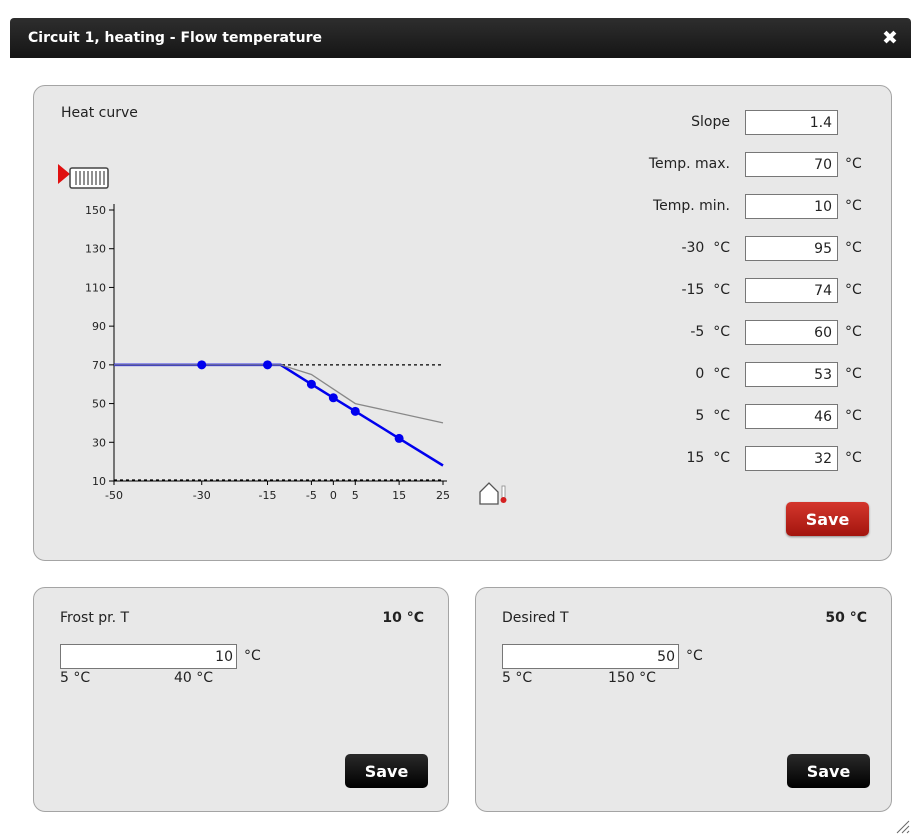 This screenshot has width=913, height=837. Describe the element at coordinates (99, 365) in the screenshot. I see `y-tick-label: 70` at that location.